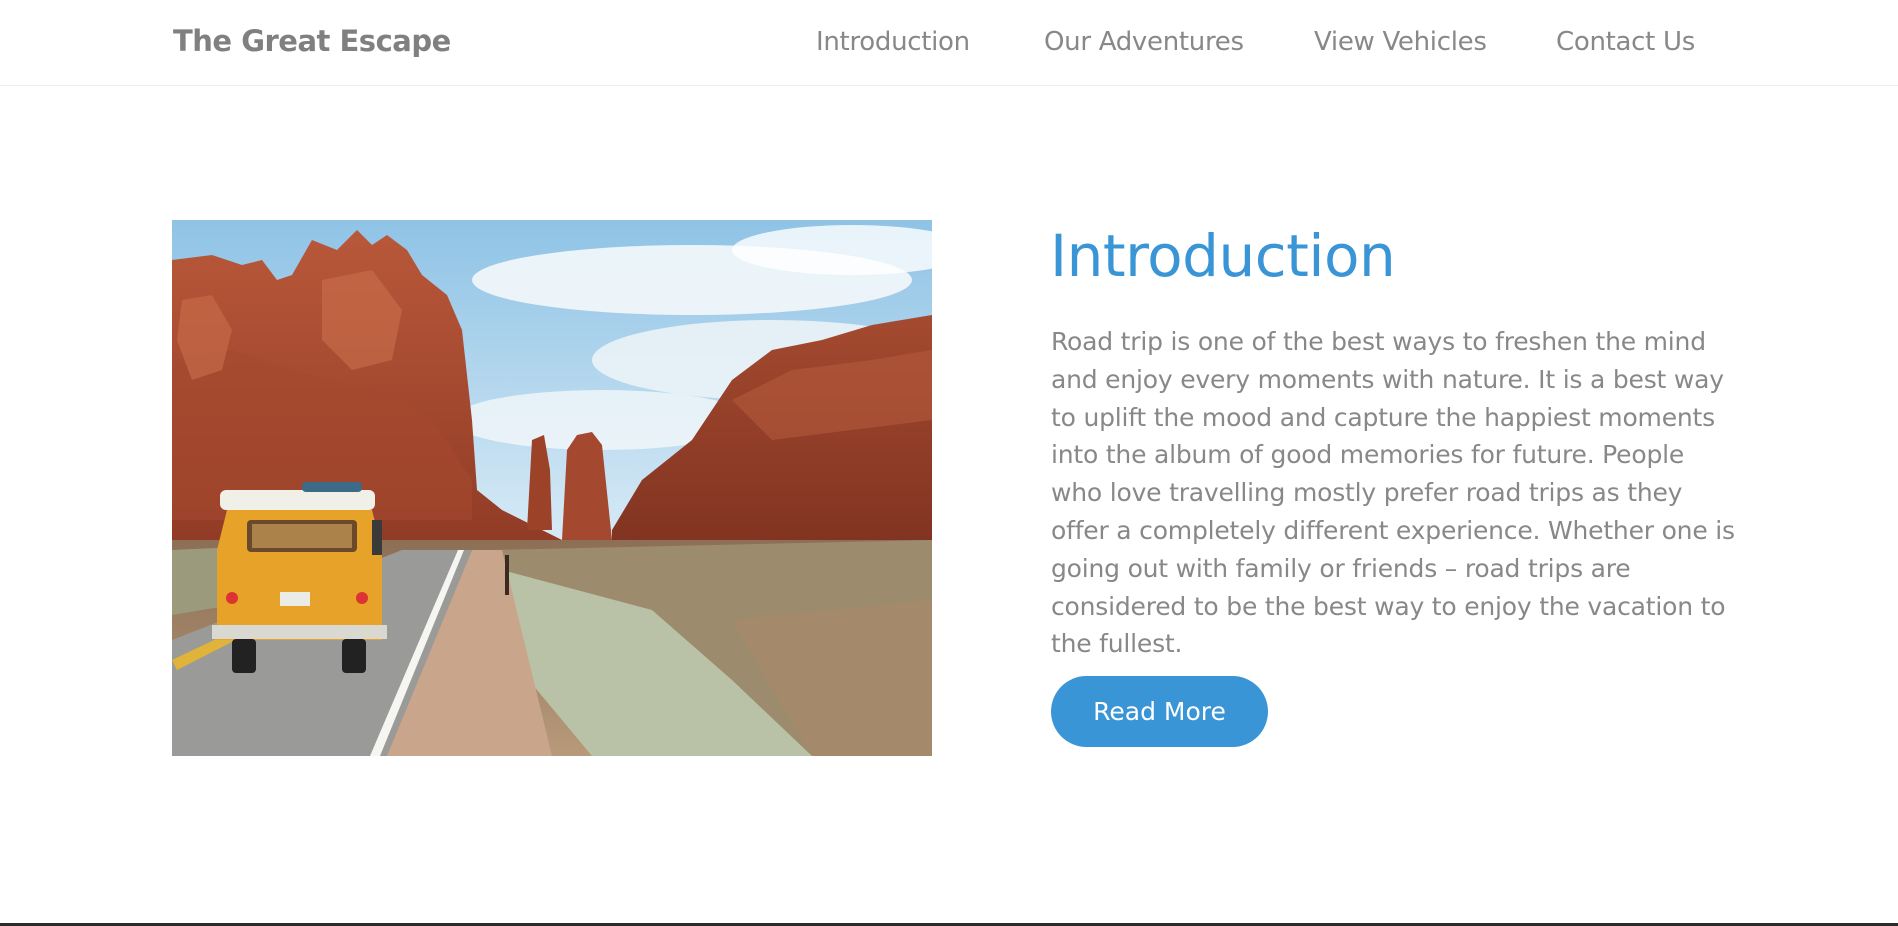 The width and height of the screenshot is (1898, 926). I want to click on nav-link-introduction: Introduction, so click(893, 42).